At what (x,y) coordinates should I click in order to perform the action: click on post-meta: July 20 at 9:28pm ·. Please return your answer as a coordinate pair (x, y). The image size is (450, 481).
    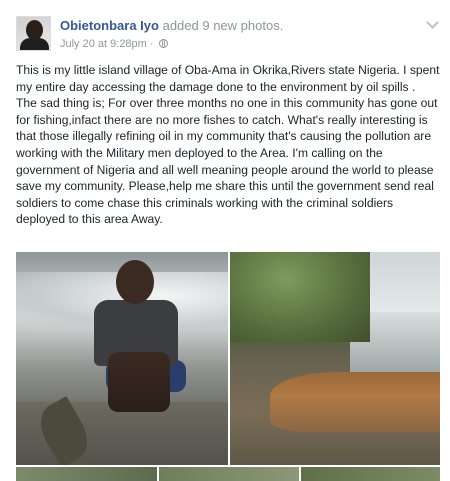
    Looking at the image, I should click on (114, 44).